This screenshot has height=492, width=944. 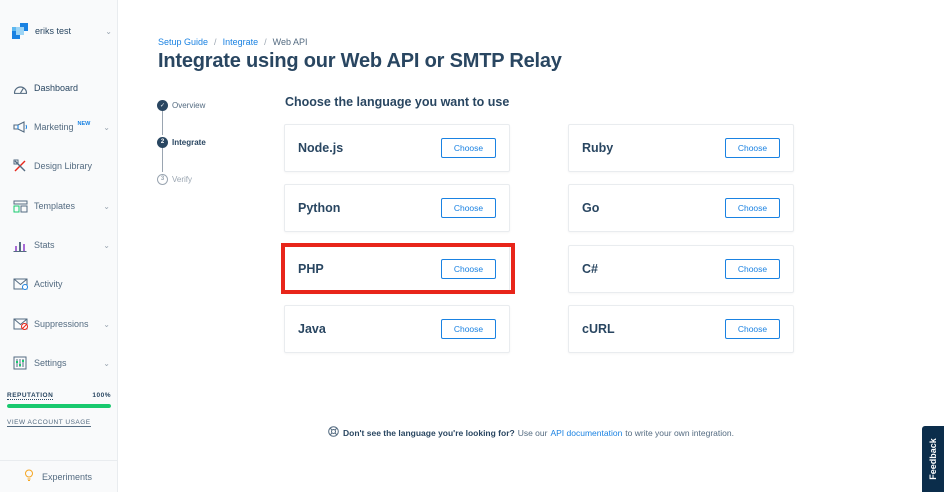 What do you see at coordinates (397, 329) in the screenshot?
I see `language-card-java: Java Choose` at bounding box center [397, 329].